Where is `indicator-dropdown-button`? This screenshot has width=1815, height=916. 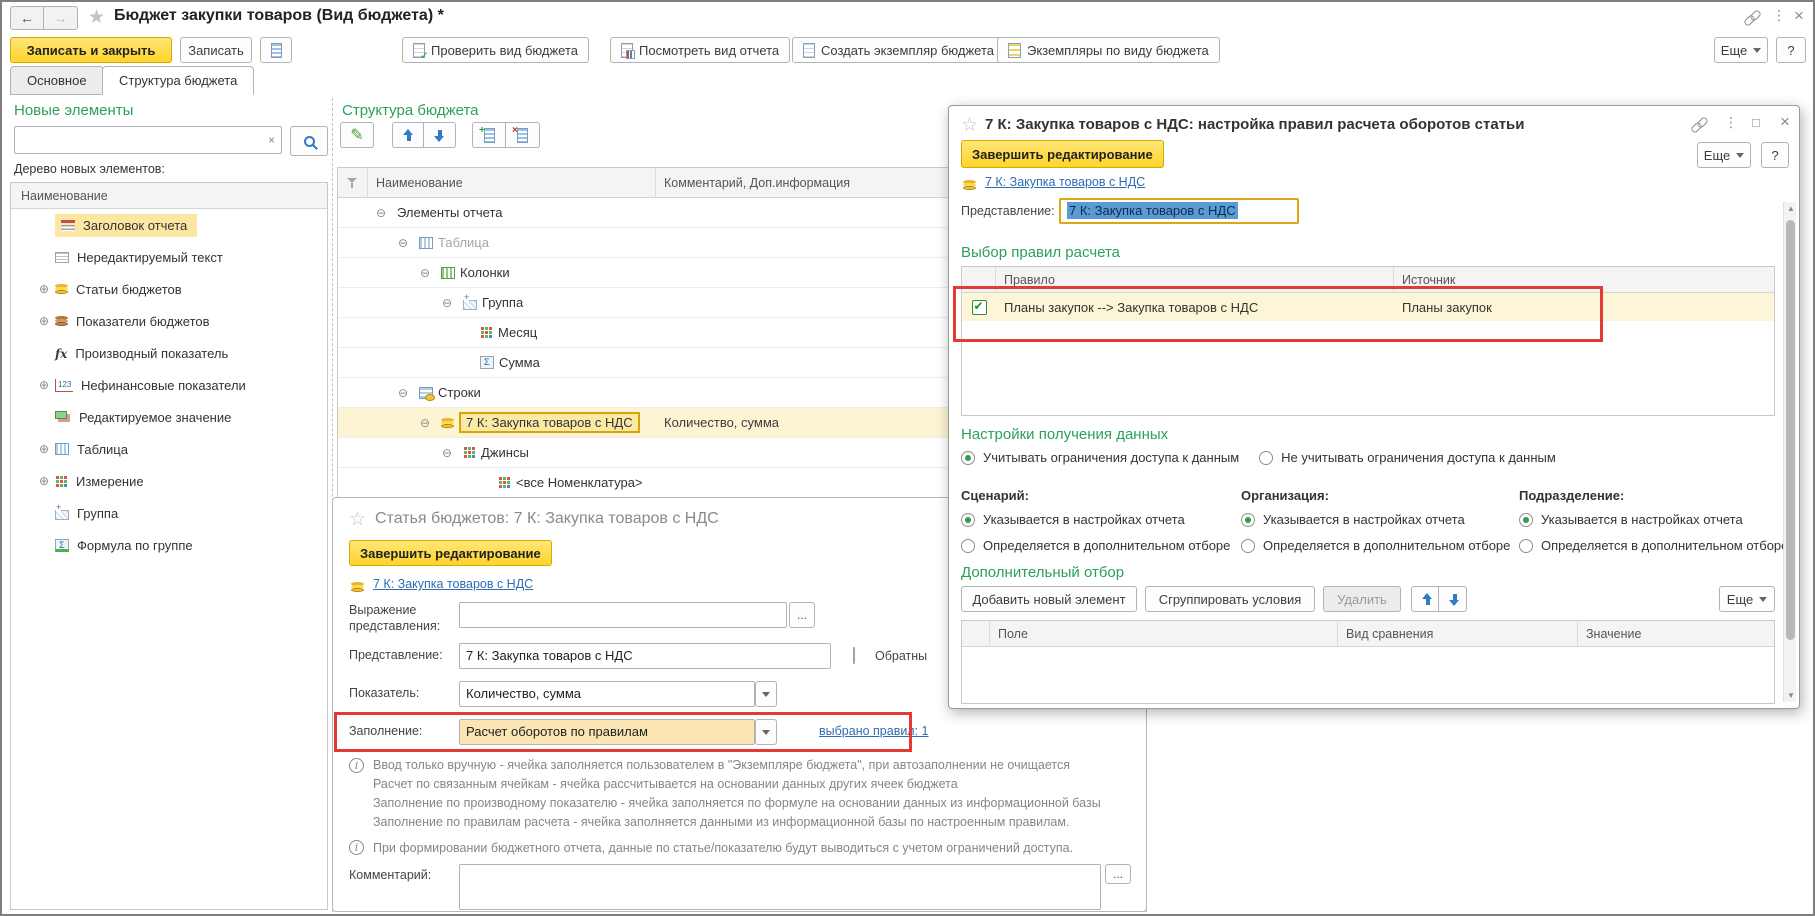
indicator-dropdown-button is located at coordinates (766, 694).